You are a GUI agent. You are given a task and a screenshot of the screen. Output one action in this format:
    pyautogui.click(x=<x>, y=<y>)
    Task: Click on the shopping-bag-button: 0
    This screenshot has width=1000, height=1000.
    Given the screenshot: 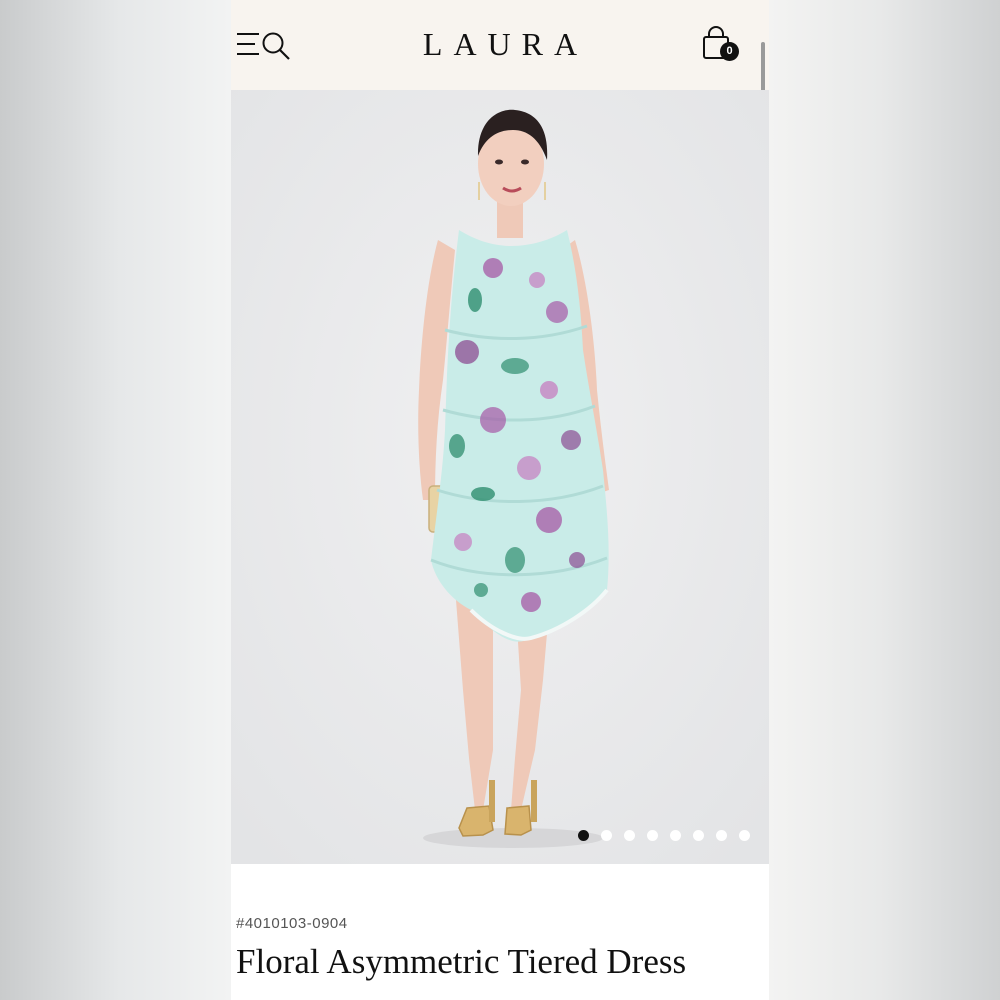 What is the action you would take?
    pyautogui.click(x=722, y=46)
    